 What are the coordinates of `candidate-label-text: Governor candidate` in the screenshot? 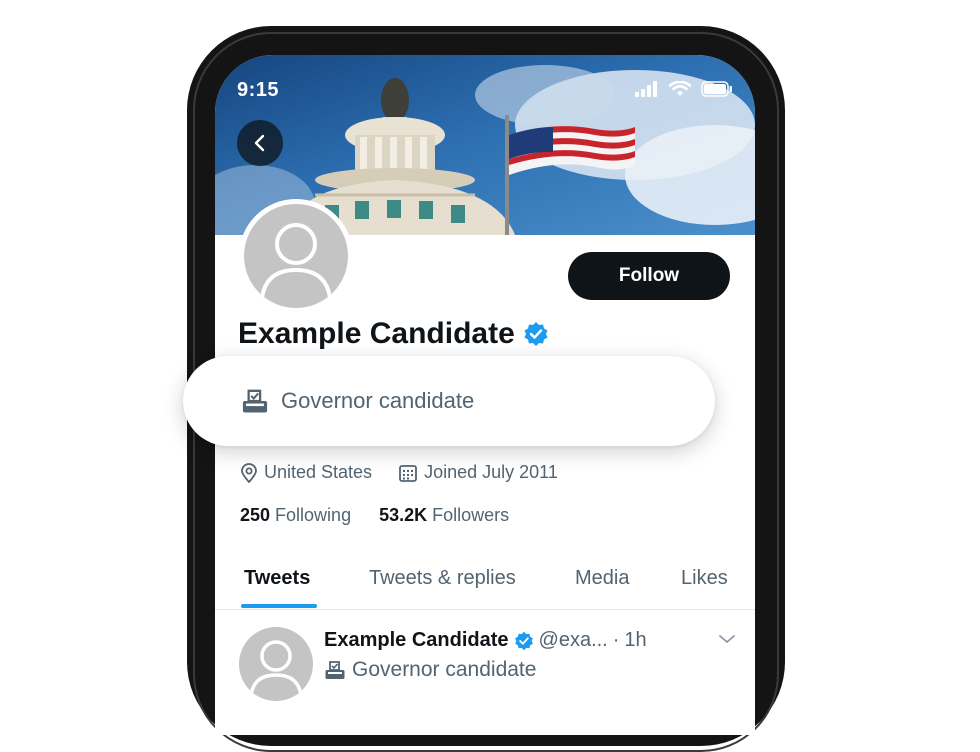 It's located at (378, 400).